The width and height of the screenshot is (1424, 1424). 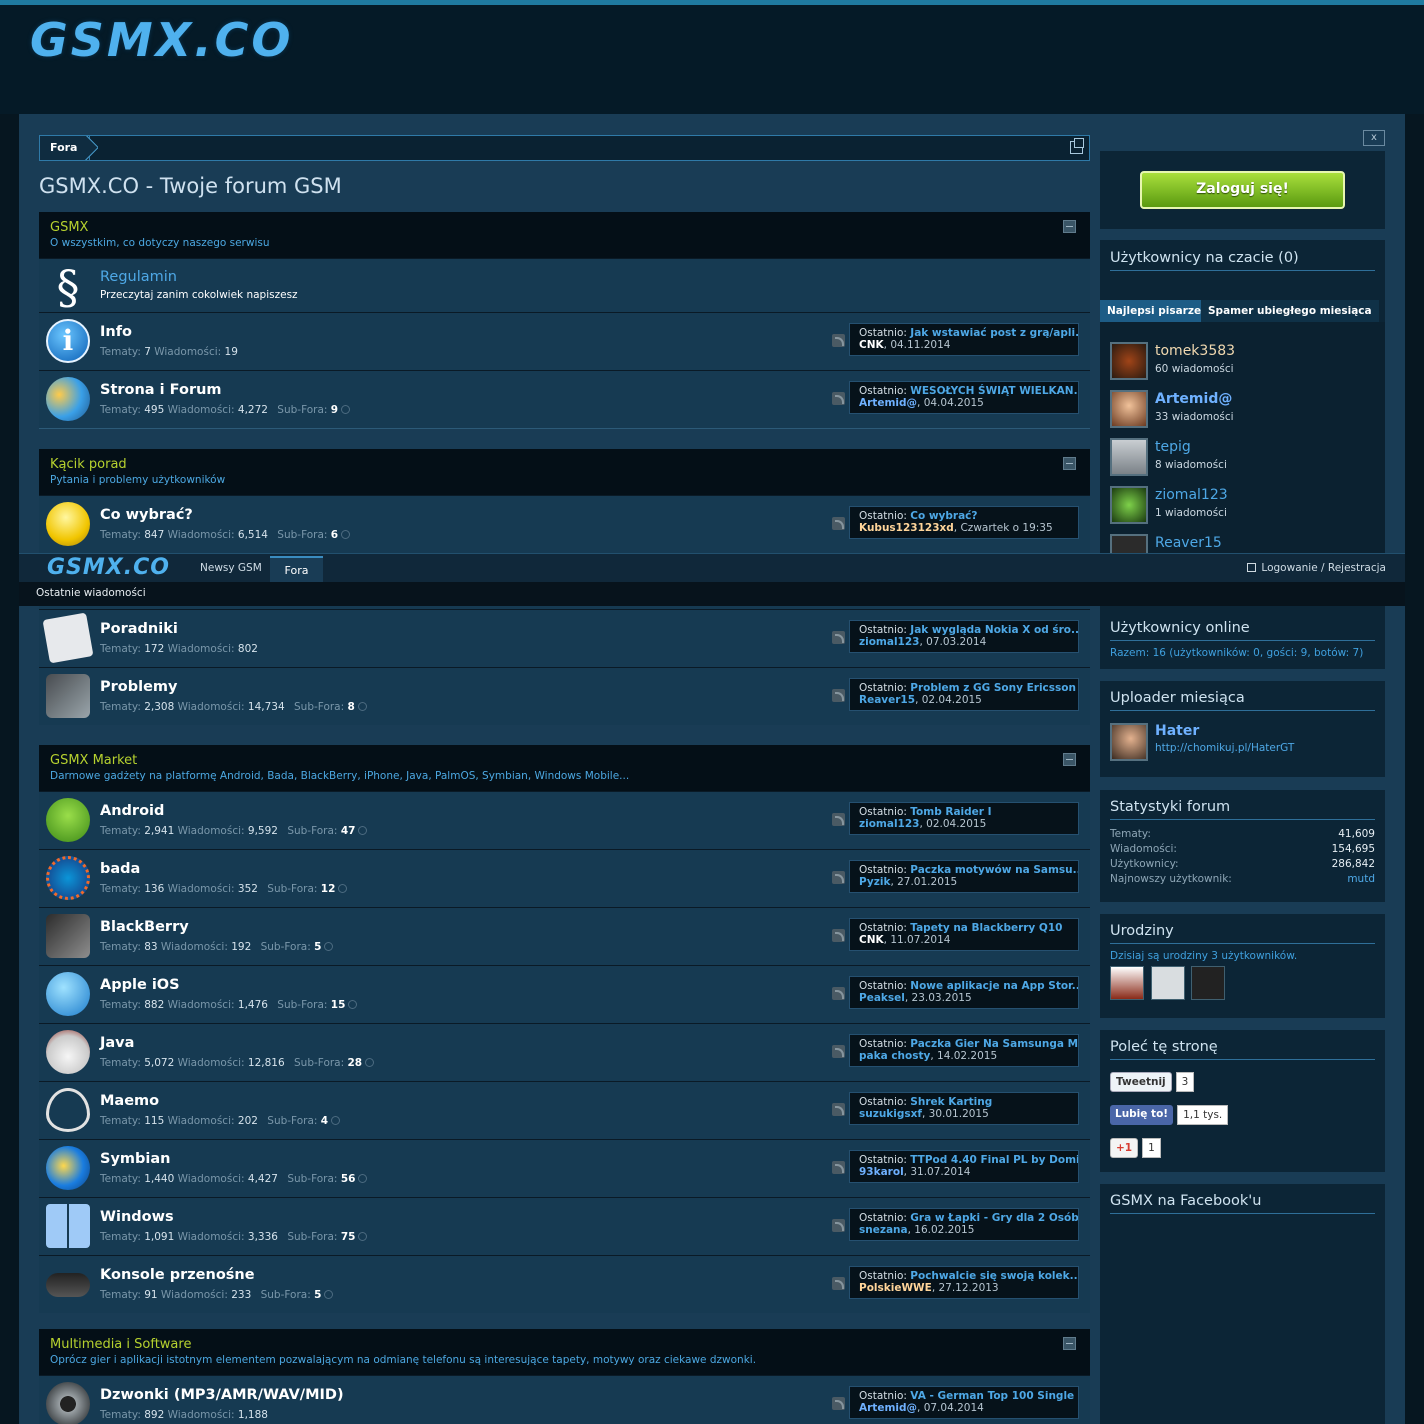 I want to click on category-title: GSMX Market, so click(x=564, y=760).